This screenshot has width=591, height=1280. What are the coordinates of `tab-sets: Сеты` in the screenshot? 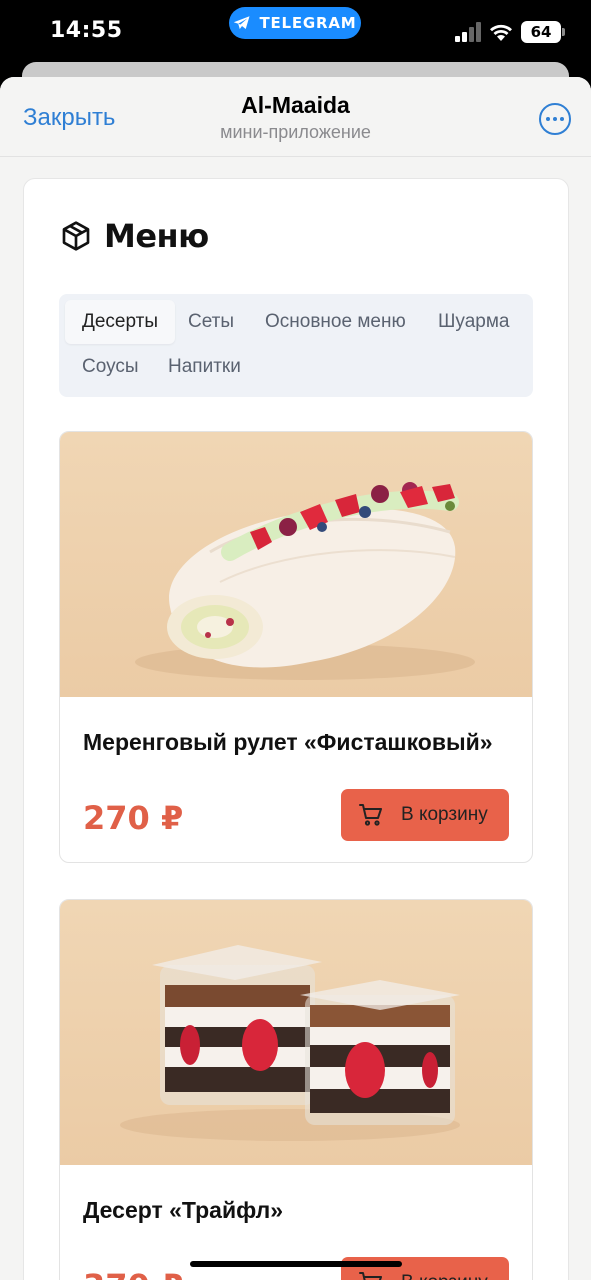 It's located at (211, 322).